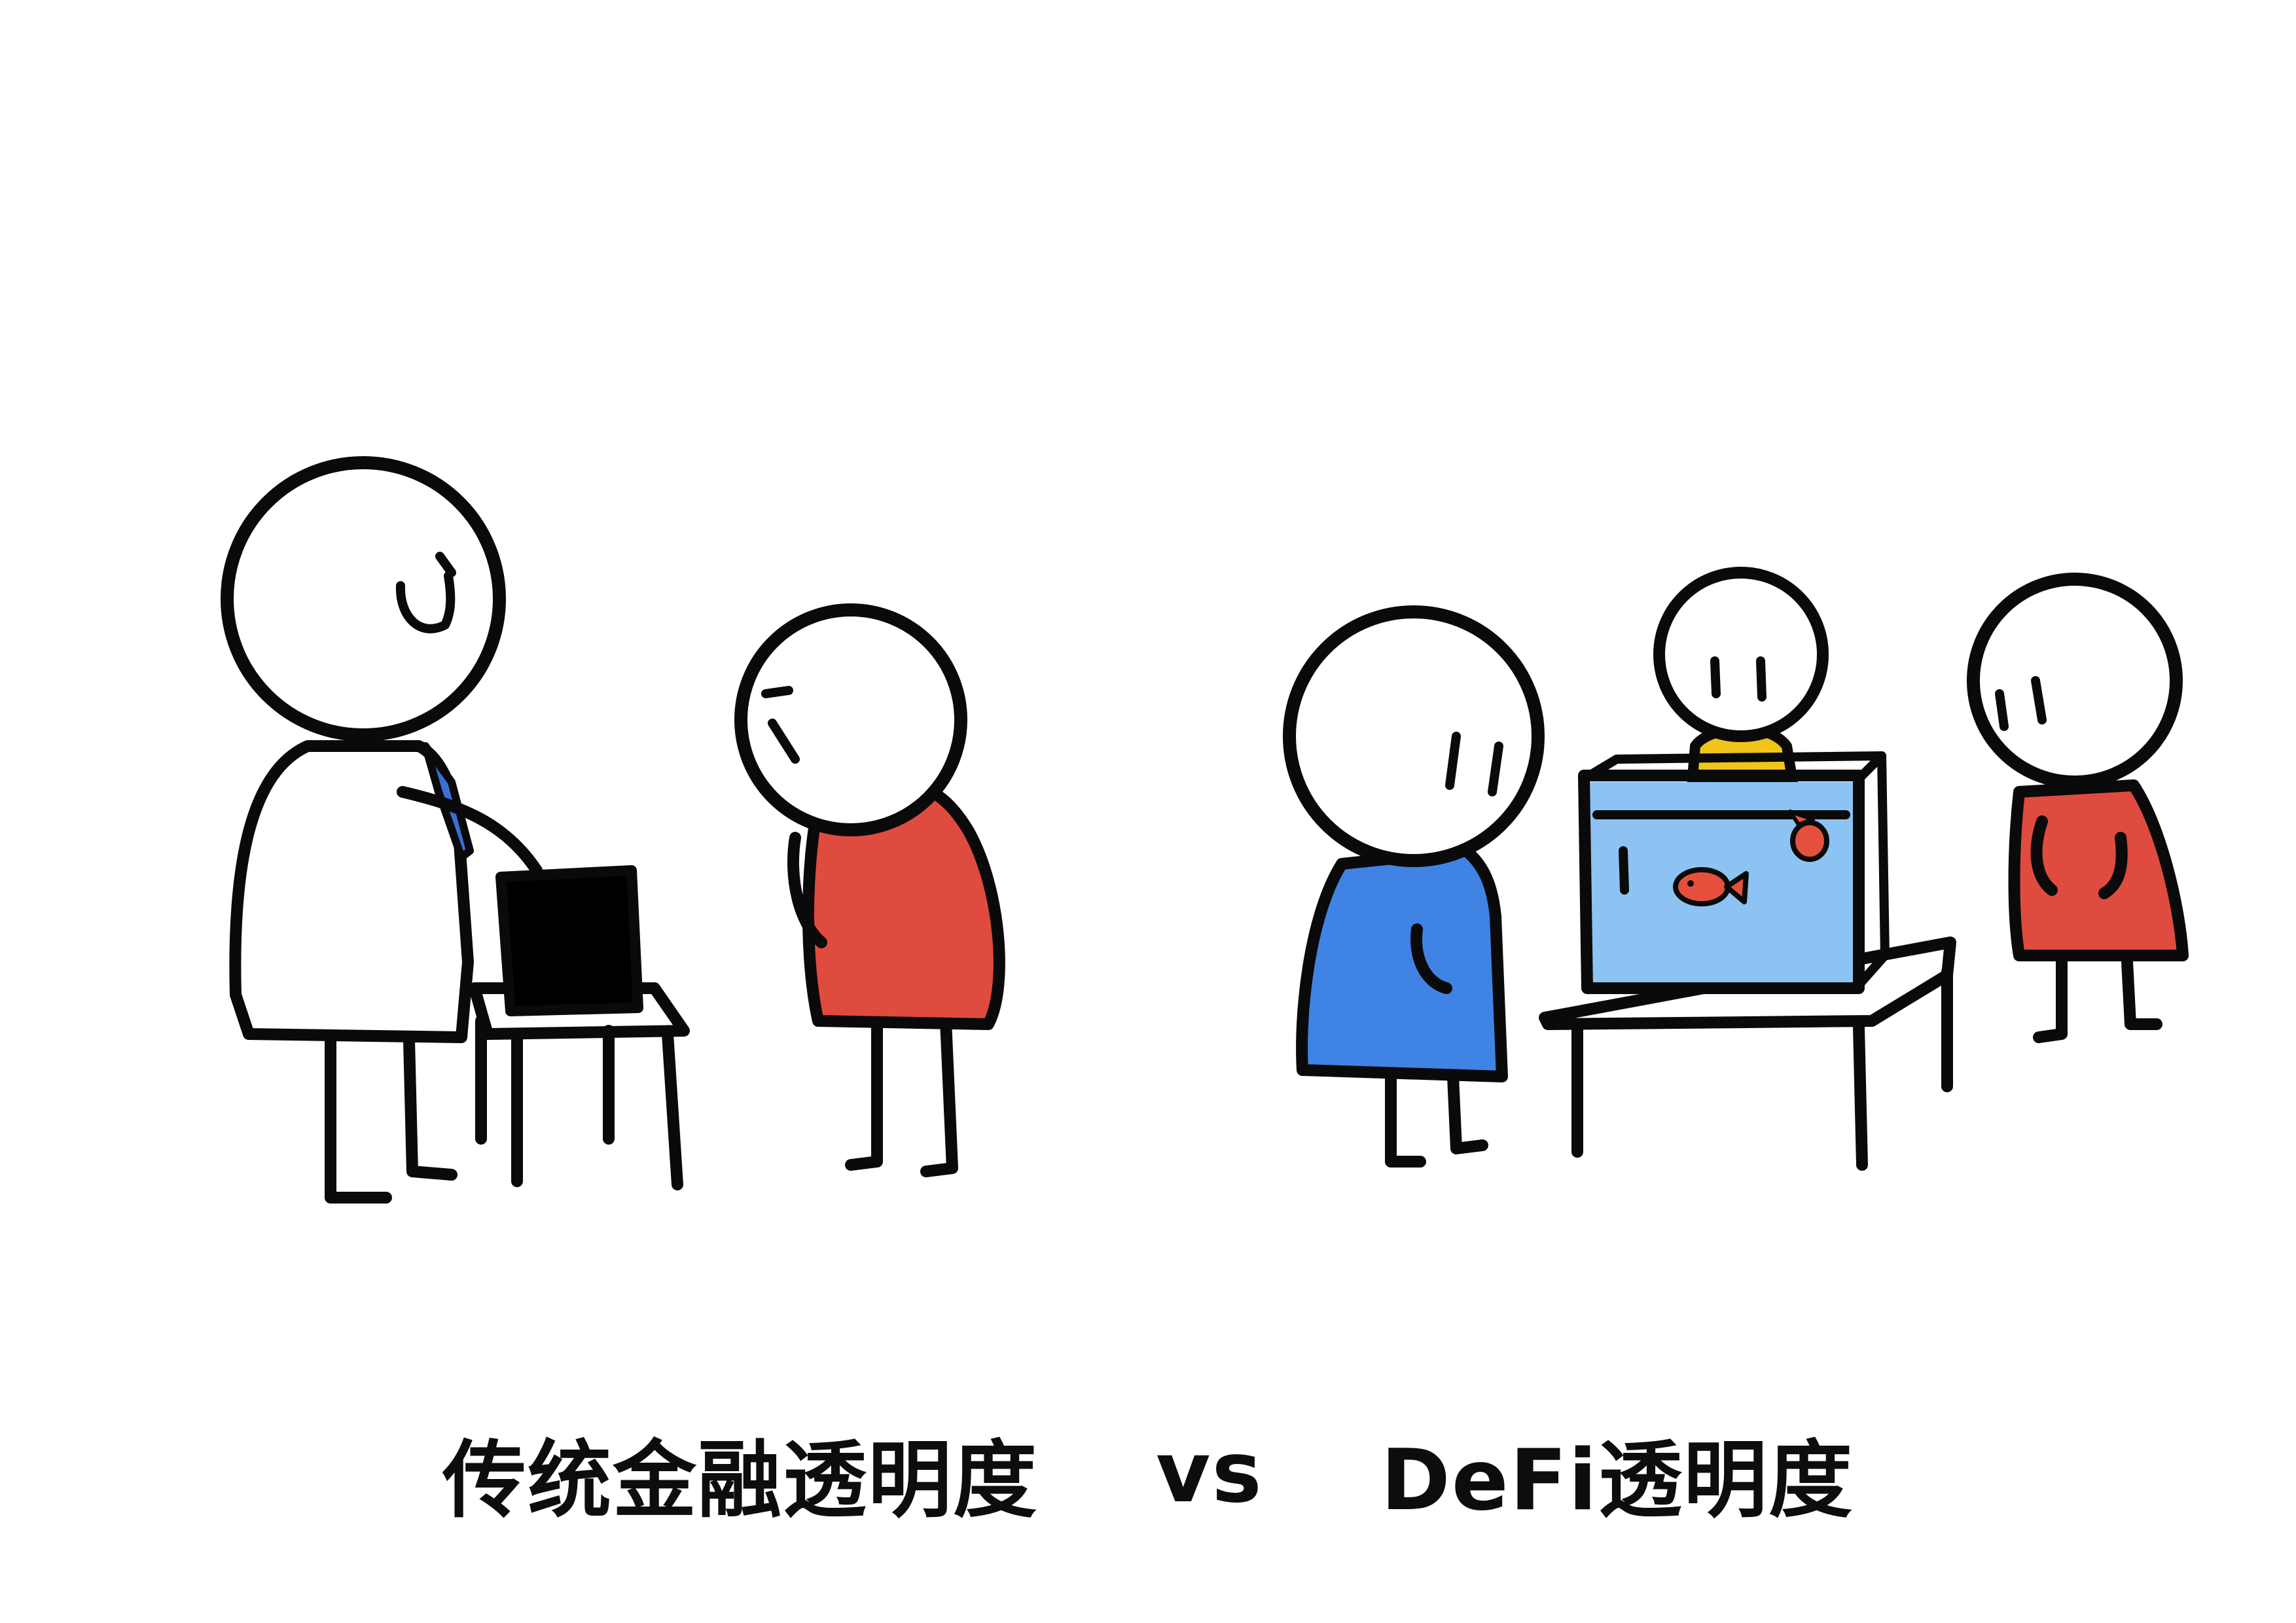 The width and height of the screenshot is (2296, 1623). What do you see at coordinates (740, 1480) in the screenshot?
I see `caption-traditional-finance: 传统金融透明度` at bounding box center [740, 1480].